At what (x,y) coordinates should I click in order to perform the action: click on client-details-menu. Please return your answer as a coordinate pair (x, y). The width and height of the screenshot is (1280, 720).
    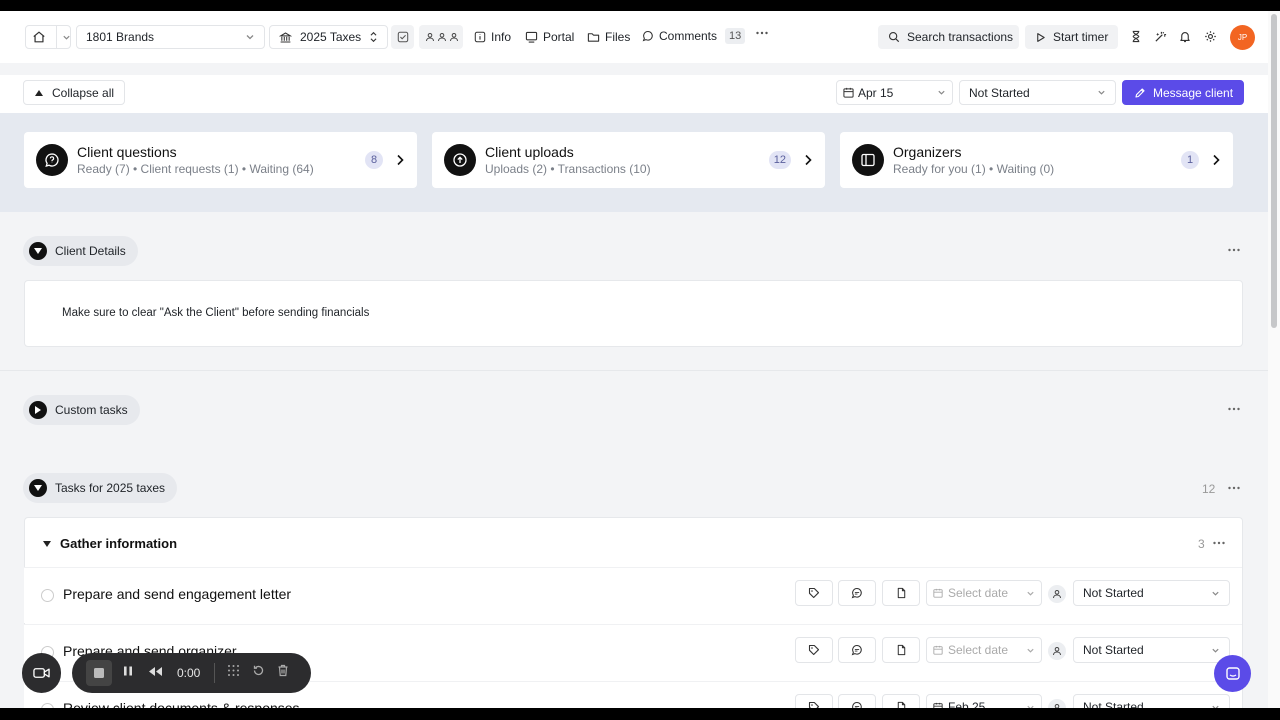
    Looking at the image, I should click on (1234, 251).